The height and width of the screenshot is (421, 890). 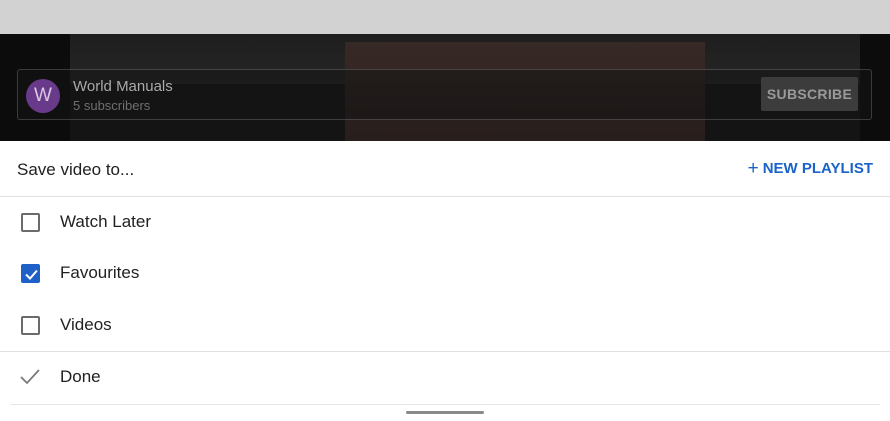 What do you see at coordinates (444, 94) in the screenshot?
I see `channel-card: W World Manuals 5 subscribers SUBSCRIBE` at bounding box center [444, 94].